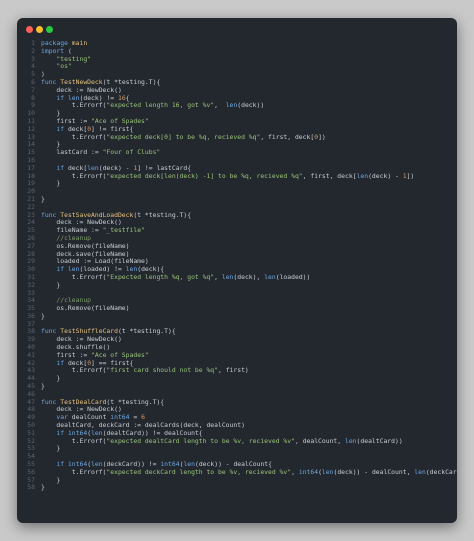 The height and width of the screenshot is (541, 474). Describe the element at coordinates (33, 43) in the screenshot. I see `line-number: 1` at that location.